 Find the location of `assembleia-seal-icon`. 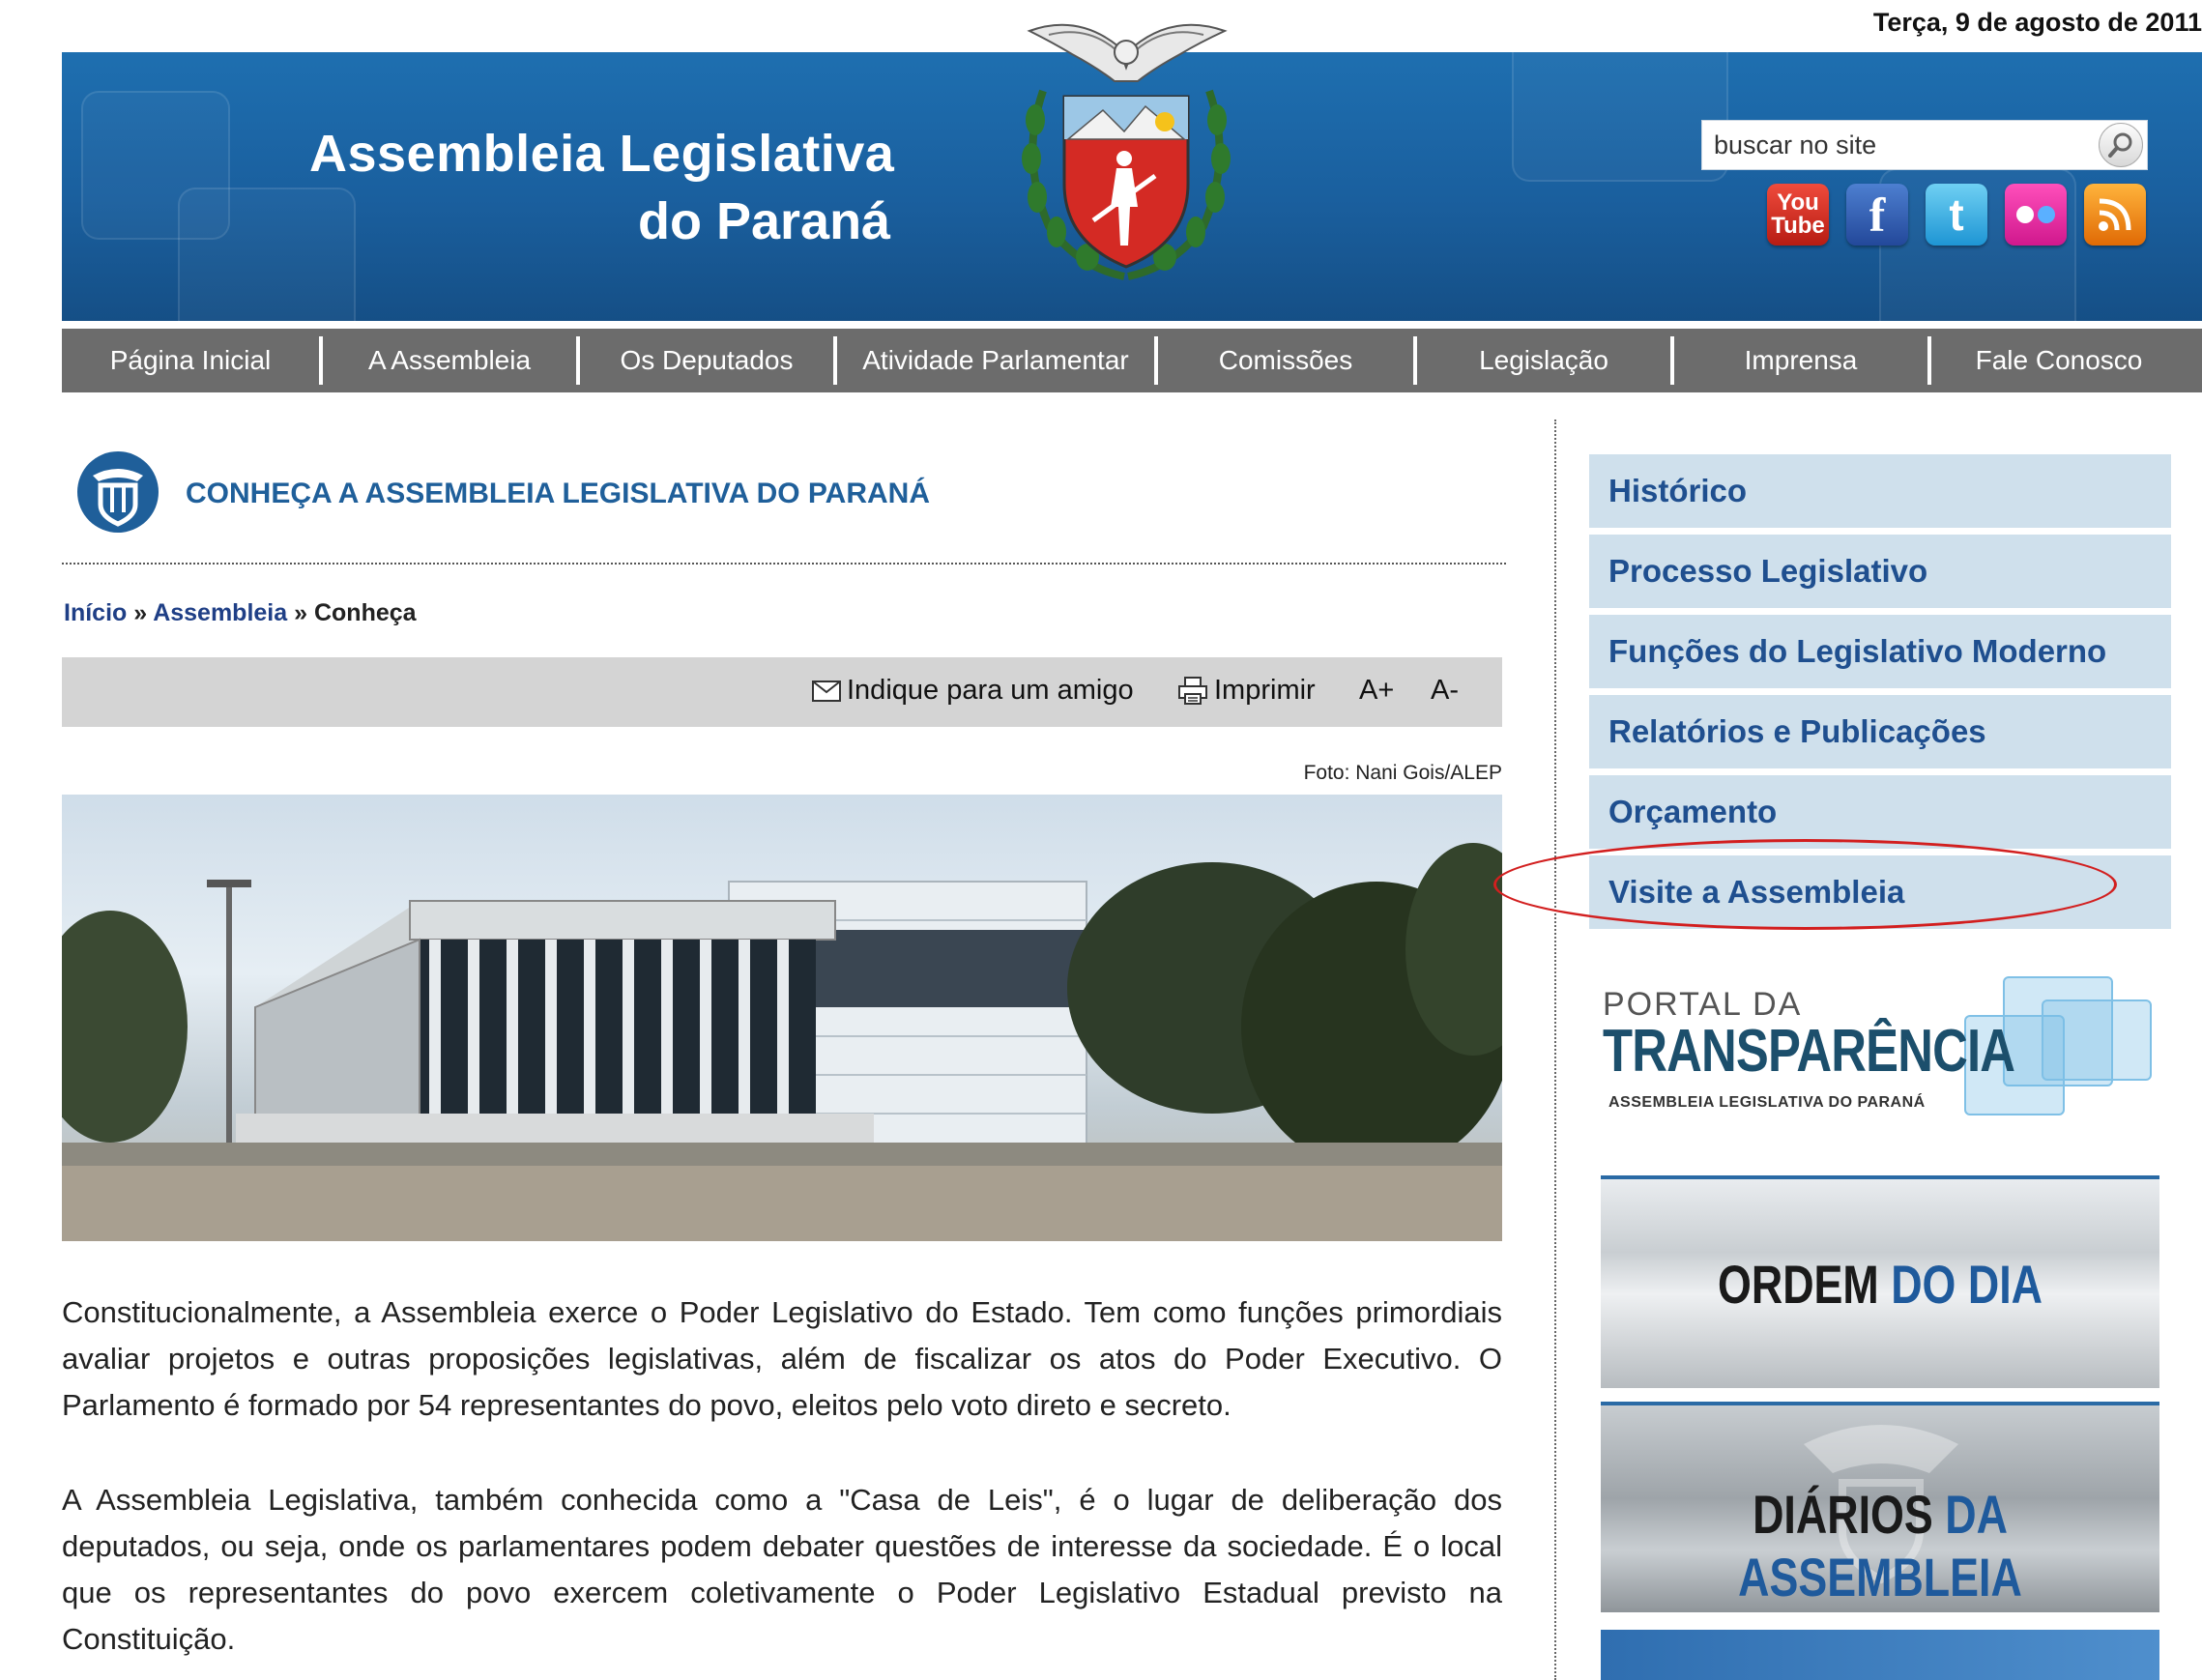

assembleia-seal-icon is located at coordinates (118, 492).